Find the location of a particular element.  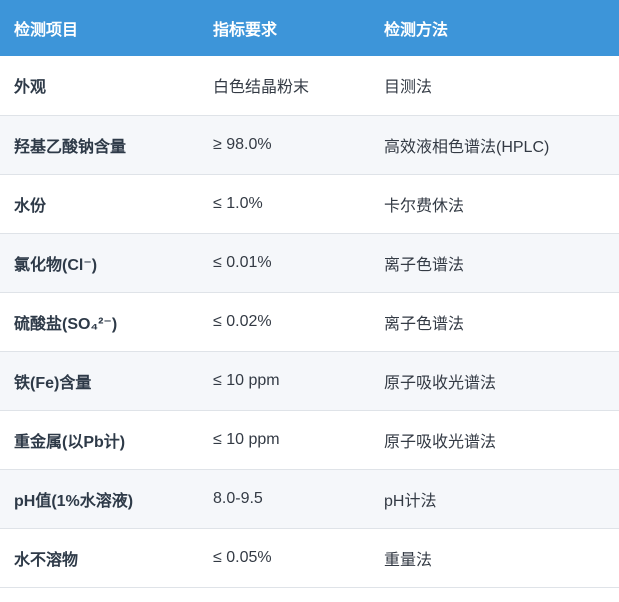

row-item: 重金属(以Pb计) is located at coordinates (70, 442).